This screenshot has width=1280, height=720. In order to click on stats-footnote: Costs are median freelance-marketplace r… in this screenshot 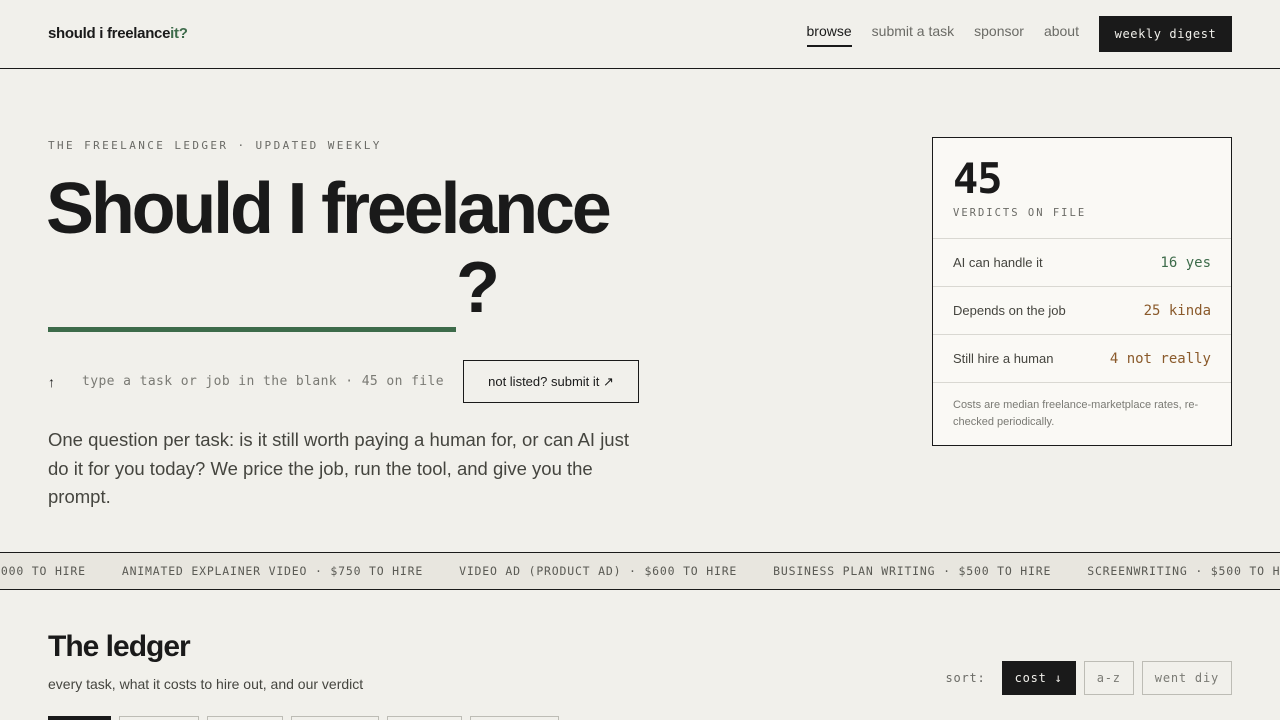, I will do `click(1076, 413)`.